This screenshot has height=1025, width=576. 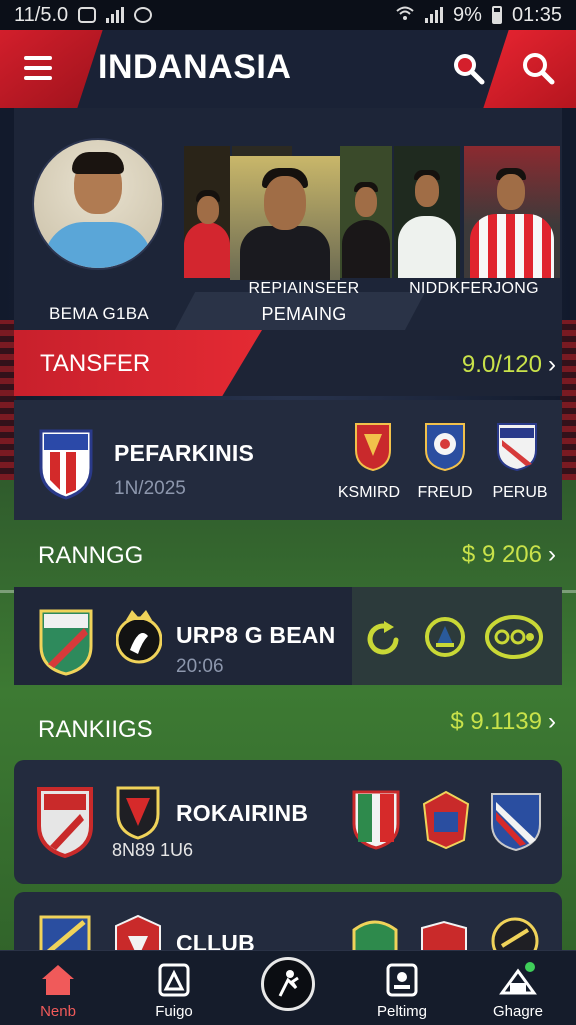 What do you see at coordinates (369, 492) in the screenshot?
I see `club-label: KSMIRD` at bounding box center [369, 492].